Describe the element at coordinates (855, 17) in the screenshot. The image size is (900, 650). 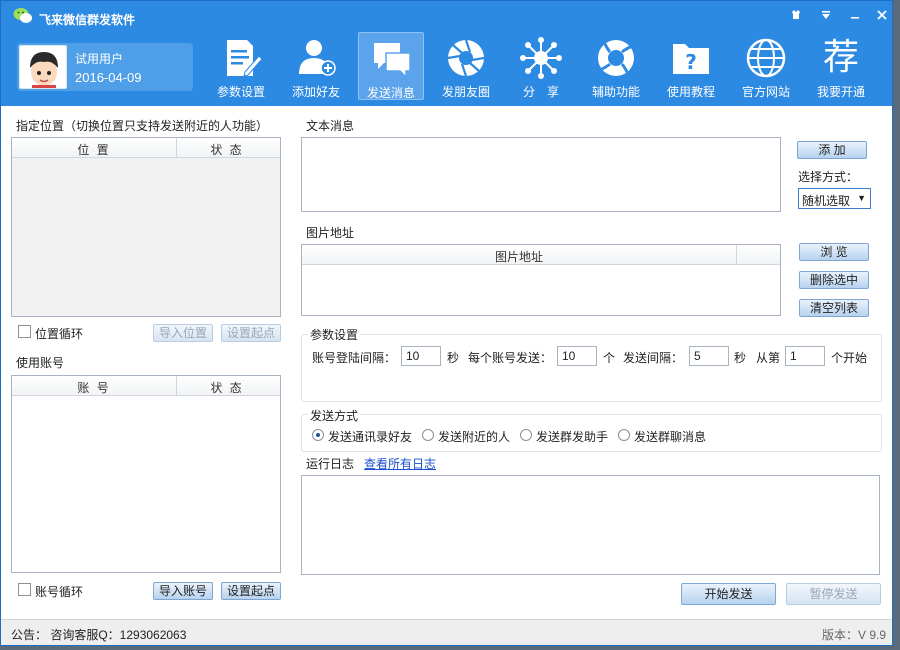
I see `minimize-icon` at that location.